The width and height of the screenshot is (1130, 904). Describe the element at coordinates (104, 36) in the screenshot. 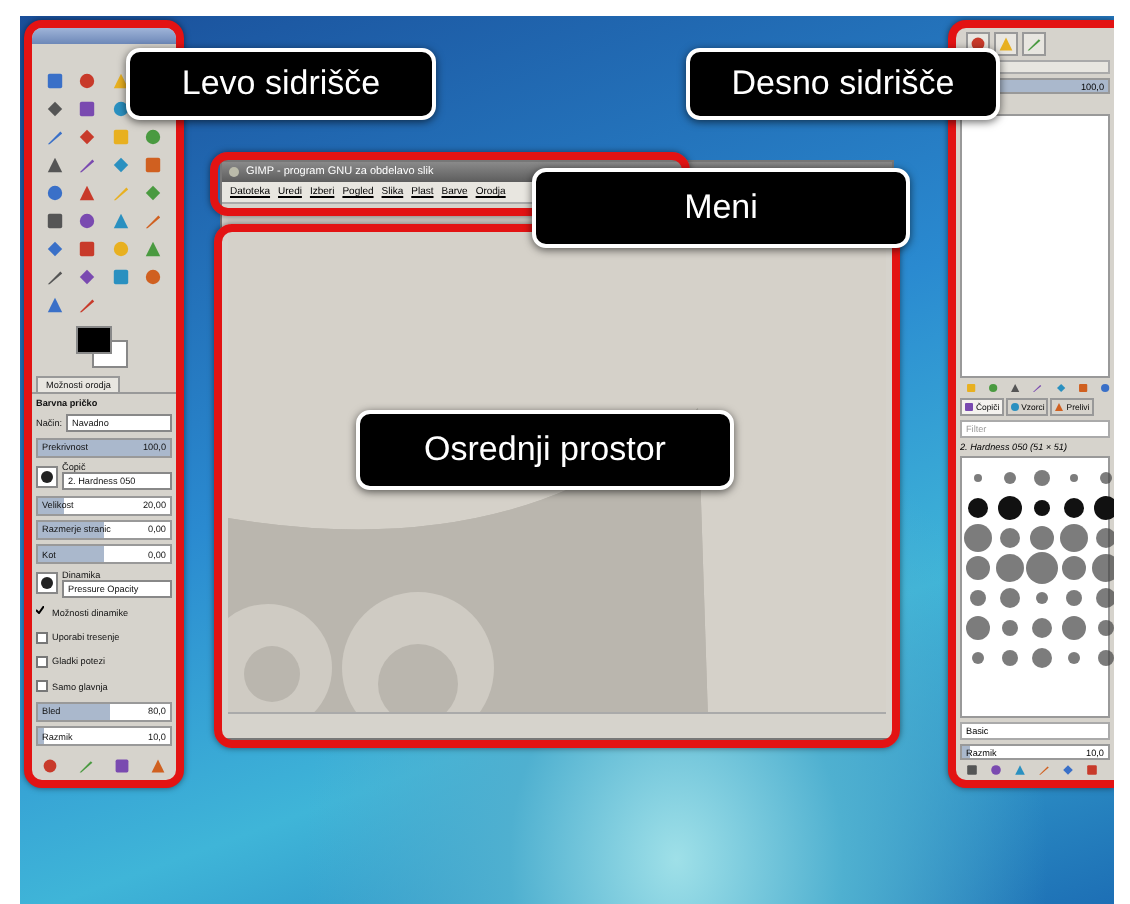

I see `title-bar` at that location.